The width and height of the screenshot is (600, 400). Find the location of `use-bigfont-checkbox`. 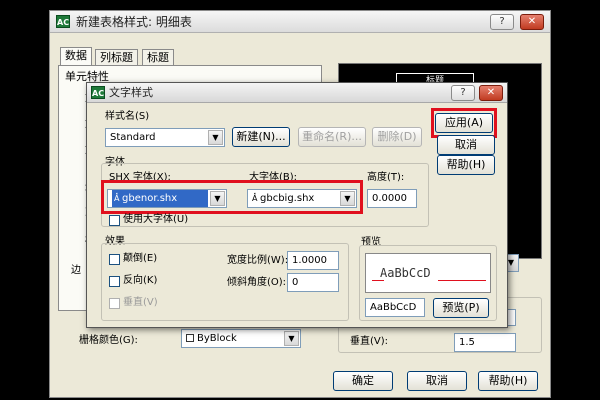

use-bigfont-checkbox is located at coordinates (114, 220).